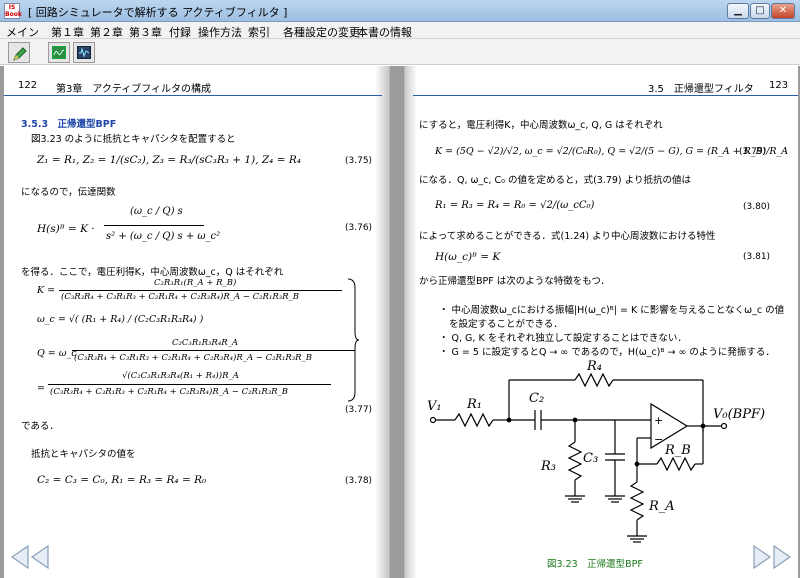  I want to click on paragraph: にすると，電圧利得K，中心周波数ω_c, Q, G はそれぞれ, so click(541, 125).